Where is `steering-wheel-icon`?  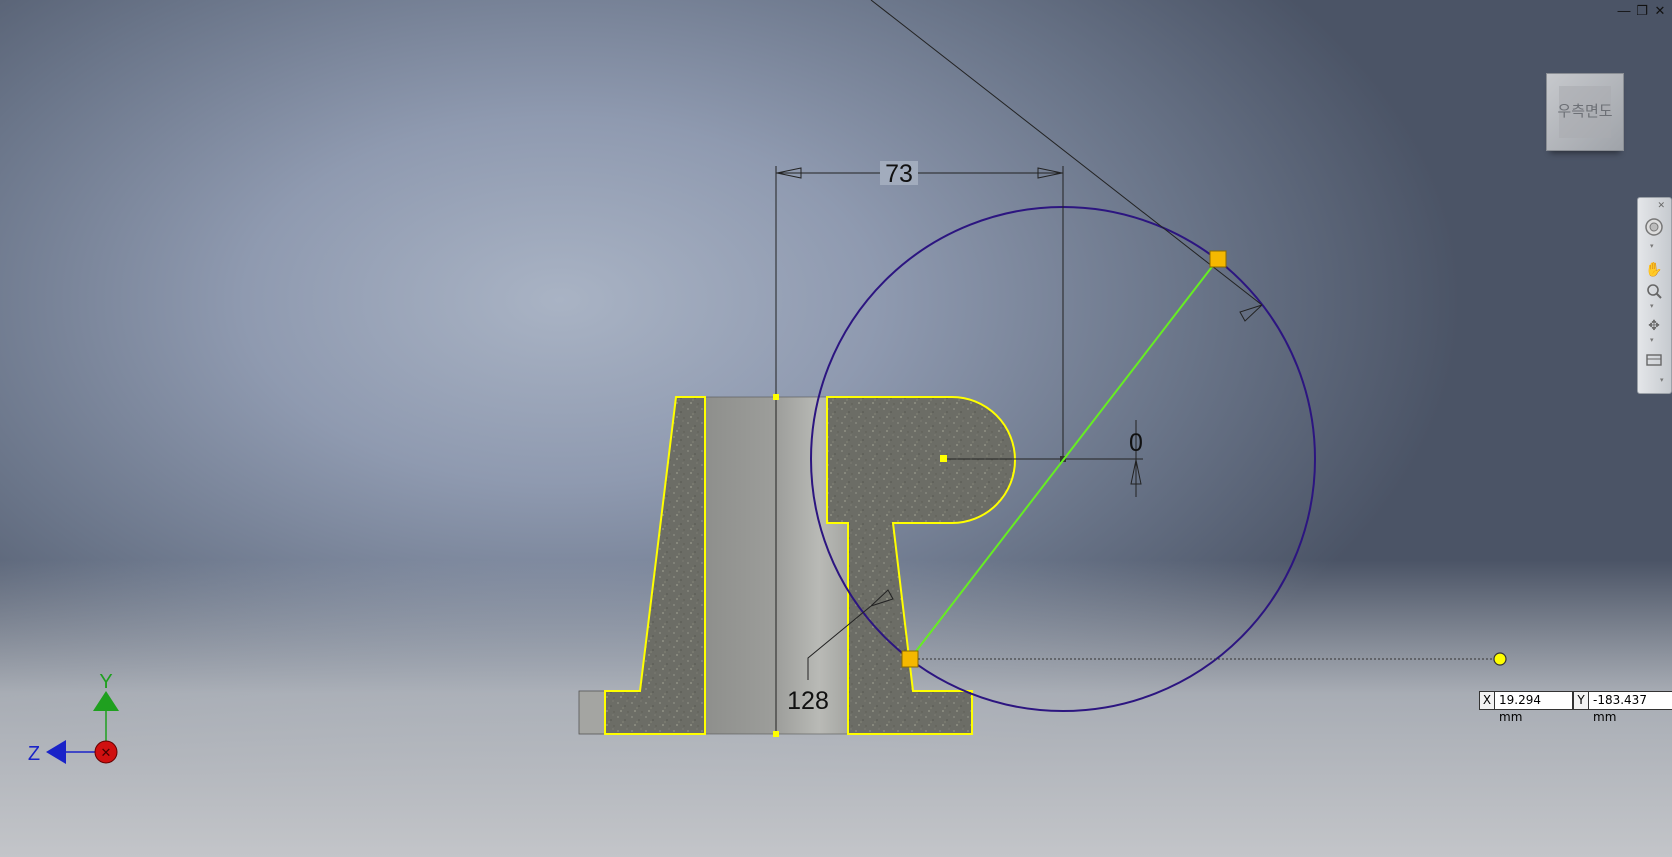
steering-wheel-icon is located at coordinates (1654, 227).